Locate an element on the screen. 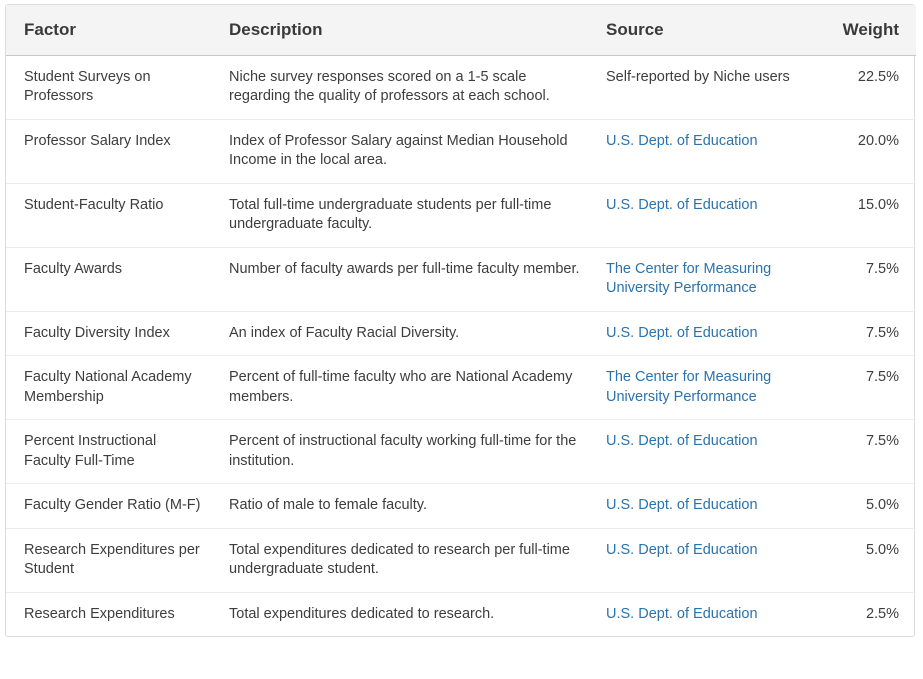  header-factor: Factor is located at coordinates (108, 30).